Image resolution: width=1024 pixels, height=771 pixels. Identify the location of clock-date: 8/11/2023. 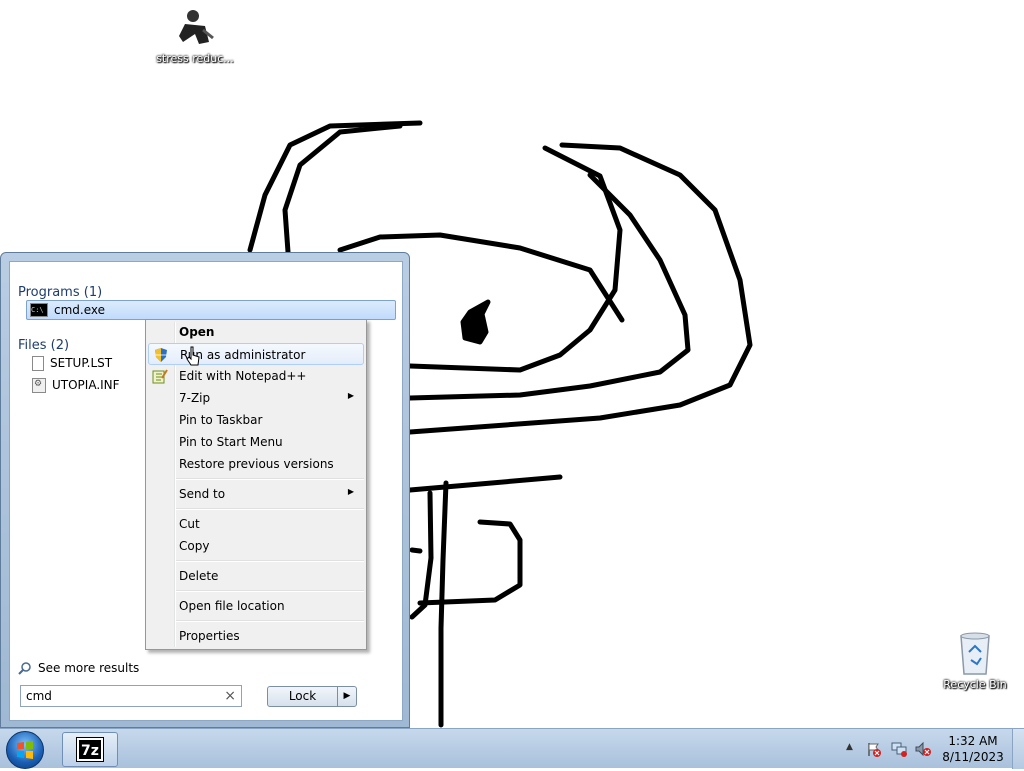
(973, 757).